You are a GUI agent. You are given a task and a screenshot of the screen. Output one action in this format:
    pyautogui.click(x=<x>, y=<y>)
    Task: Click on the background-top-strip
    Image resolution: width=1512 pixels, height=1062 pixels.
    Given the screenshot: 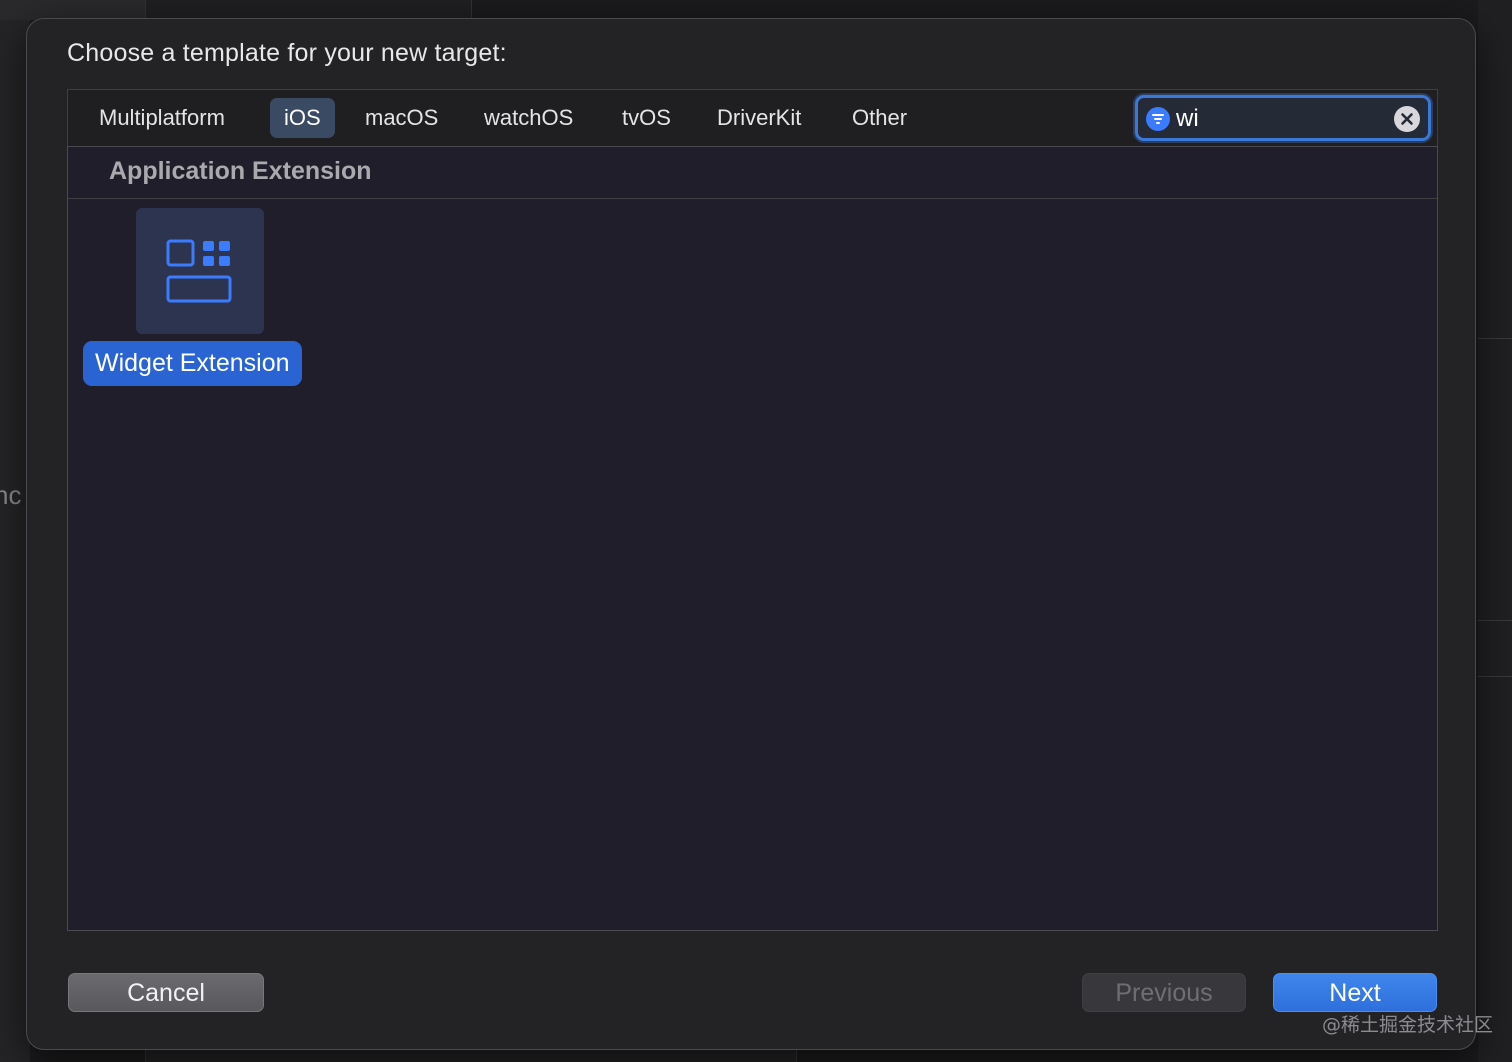 What is the action you would take?
    pyautogui.click(x=72, y=10)
    